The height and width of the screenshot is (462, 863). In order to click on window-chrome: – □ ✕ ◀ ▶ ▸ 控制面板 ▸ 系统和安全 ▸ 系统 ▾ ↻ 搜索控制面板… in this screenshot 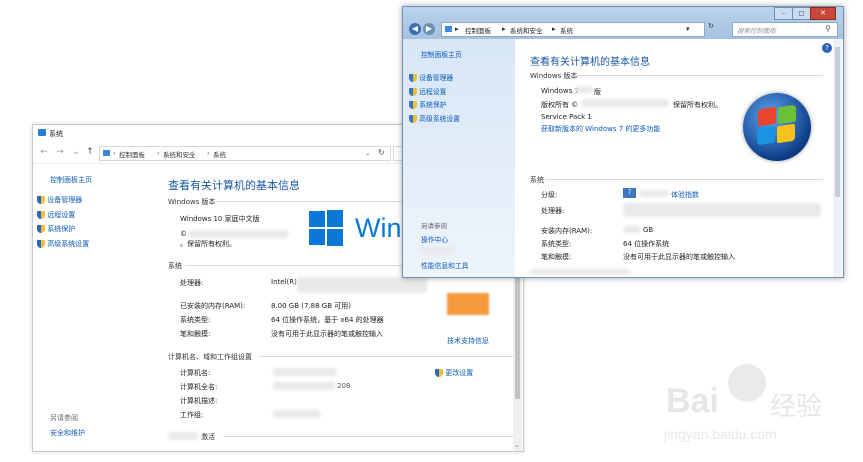, I will do `click(623, 23)`.